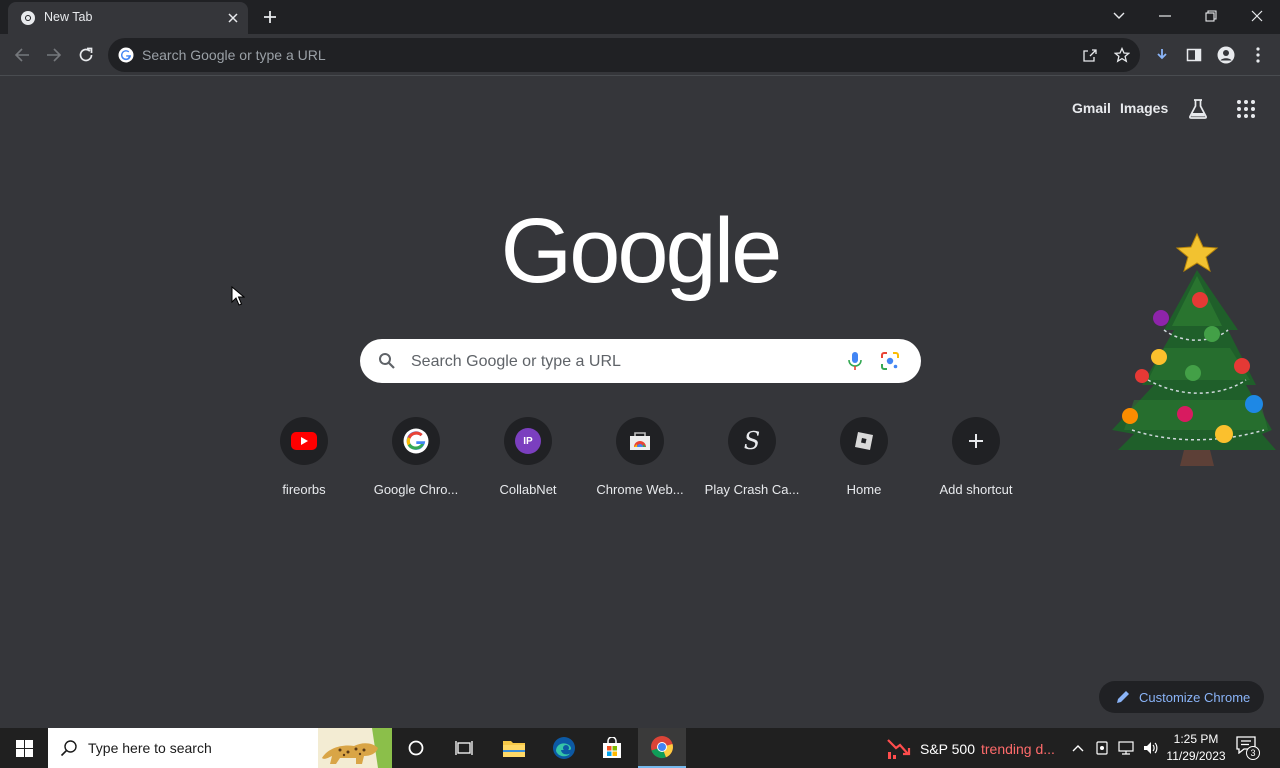 The width and height of the screenshot is (1280, 768). Describe the element at coordinates (126, 55) in the screenshot. I see `google-g-icon` at that location.